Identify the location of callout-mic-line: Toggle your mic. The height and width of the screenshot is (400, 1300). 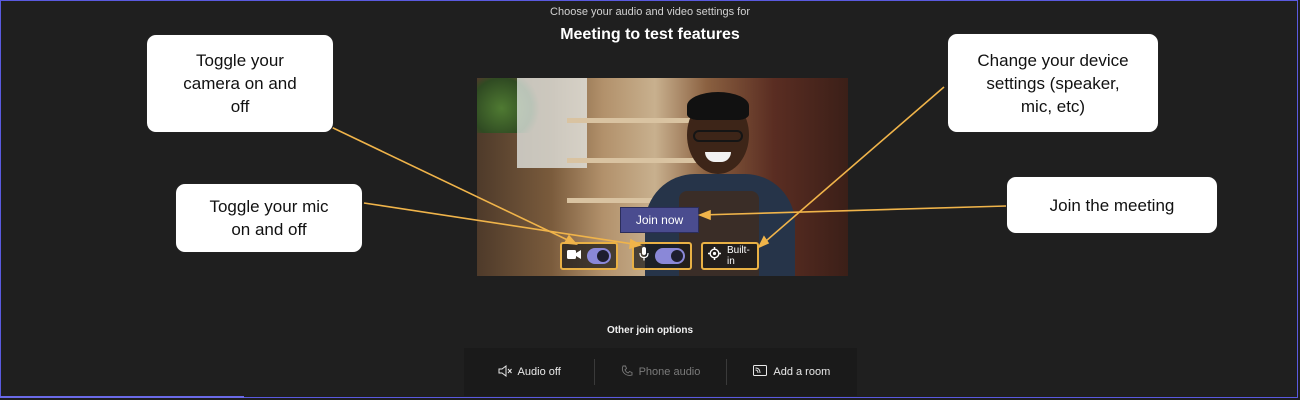
(269, 206).